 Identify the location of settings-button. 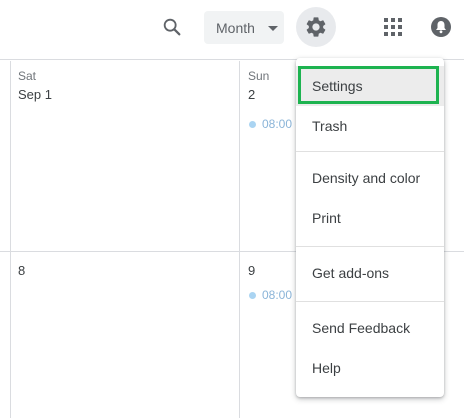
(316, 27).